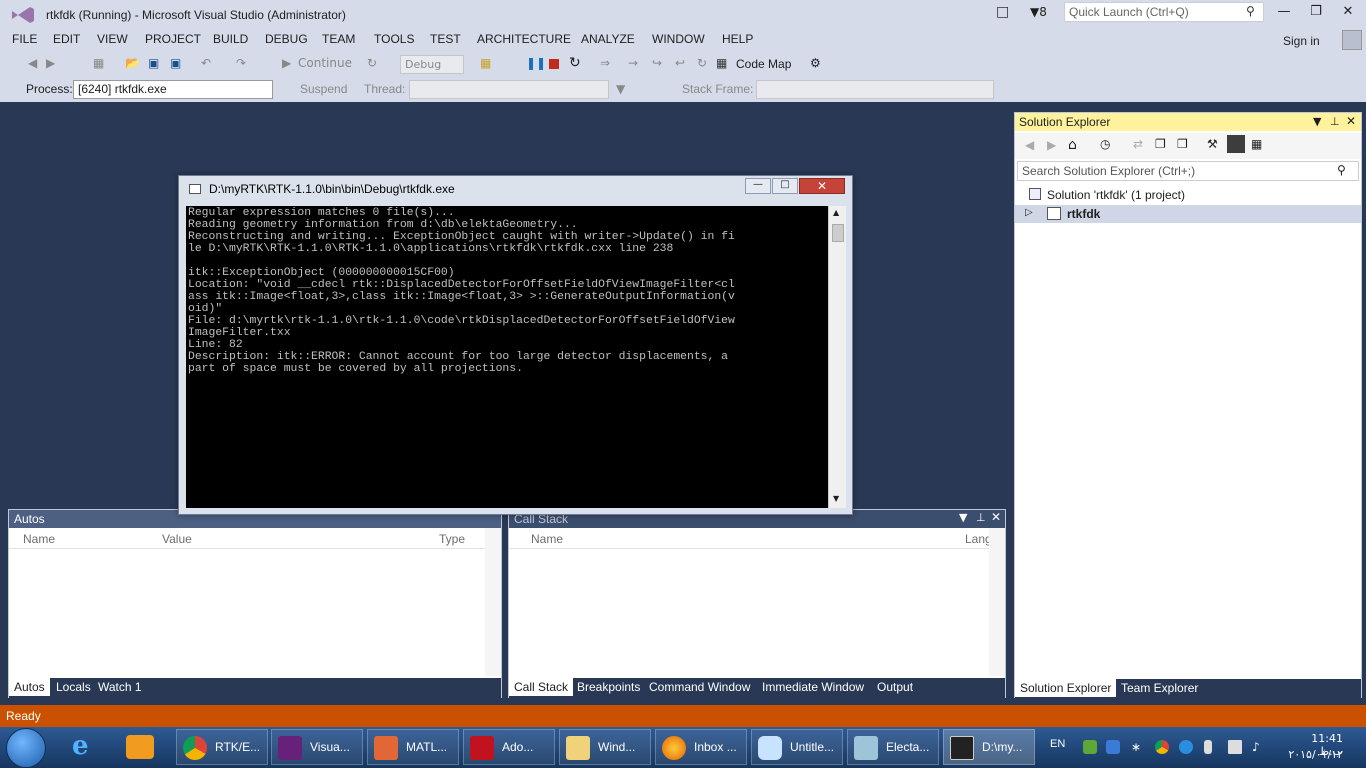 This screenshot has height=768, width=1366. Describe the element at coordinates (1029, 145) in the screenshot. I see `back-icon: ◀` at that location.